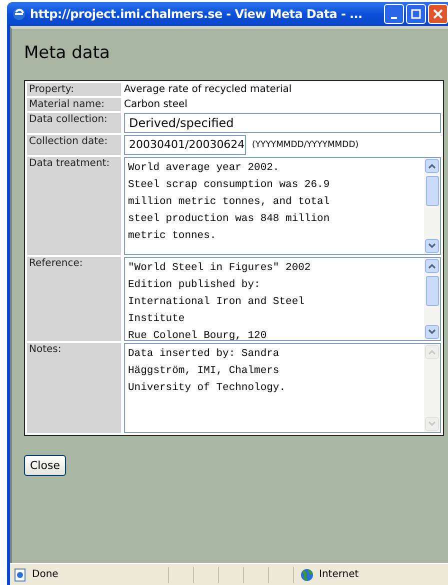 The width and height of the screenshot is (448, 585). What do you see at coordinates (282, 299) in the screenshot?
I see `text-area: "World Steel in Figures" 2002 Edition published by: International Iron and Steel Institute Rue Colonel Bourg, 120` at bounding box center [282, 299].